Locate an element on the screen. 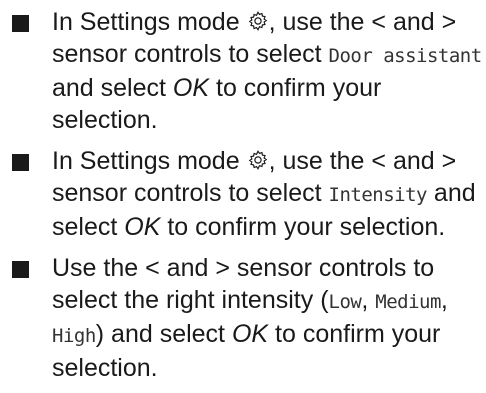  step-text: and select is located at coordinates (112, 88).